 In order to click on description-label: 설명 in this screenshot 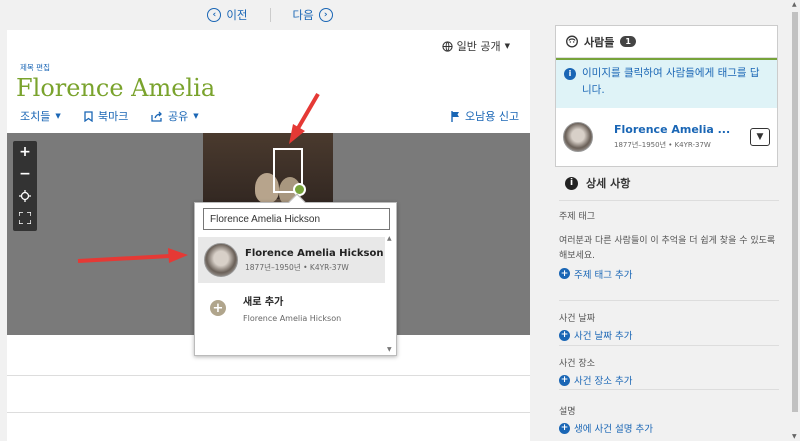, I will do `click(567, 412)`.